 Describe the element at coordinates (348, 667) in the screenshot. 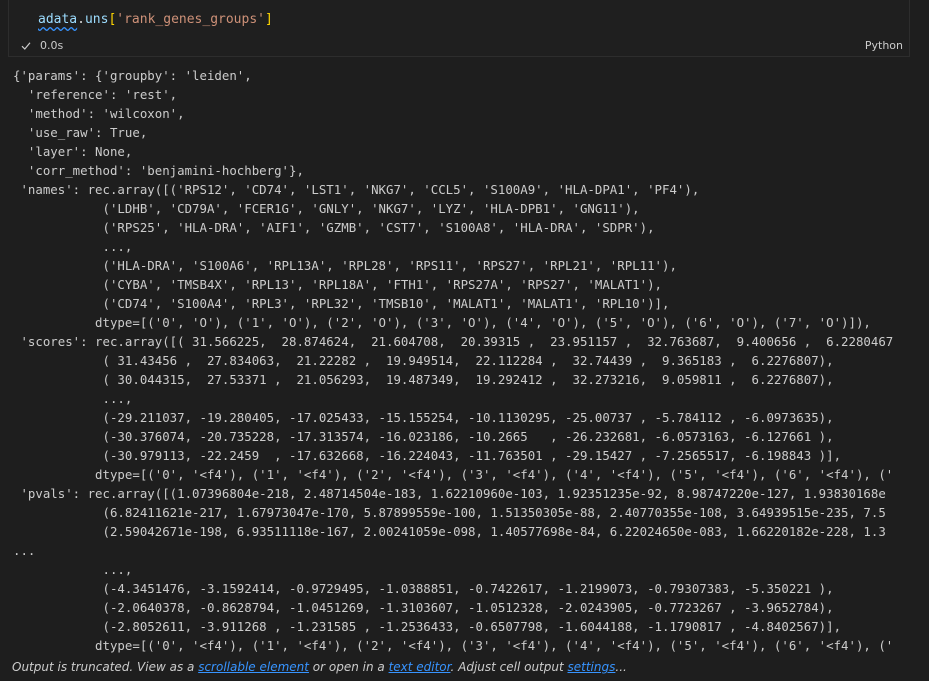

I see `truncation-middle: or open in a` at that location.